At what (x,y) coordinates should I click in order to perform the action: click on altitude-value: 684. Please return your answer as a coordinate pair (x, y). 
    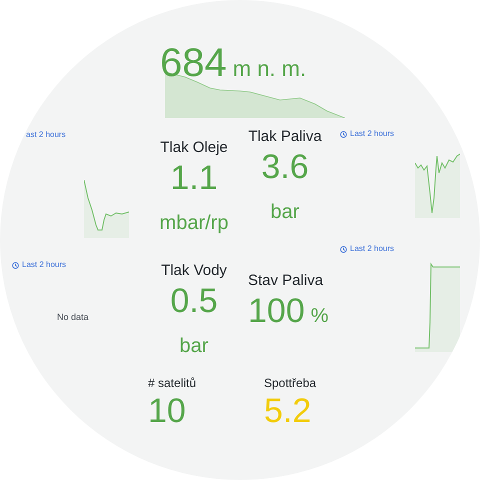
    Looking at the image, I should click on (193, 63).